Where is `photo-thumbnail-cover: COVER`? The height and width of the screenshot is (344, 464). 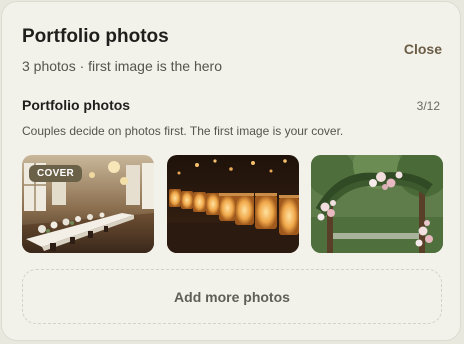 photo-thumbnail-cover: COVER is located at coordinates (88, 204).